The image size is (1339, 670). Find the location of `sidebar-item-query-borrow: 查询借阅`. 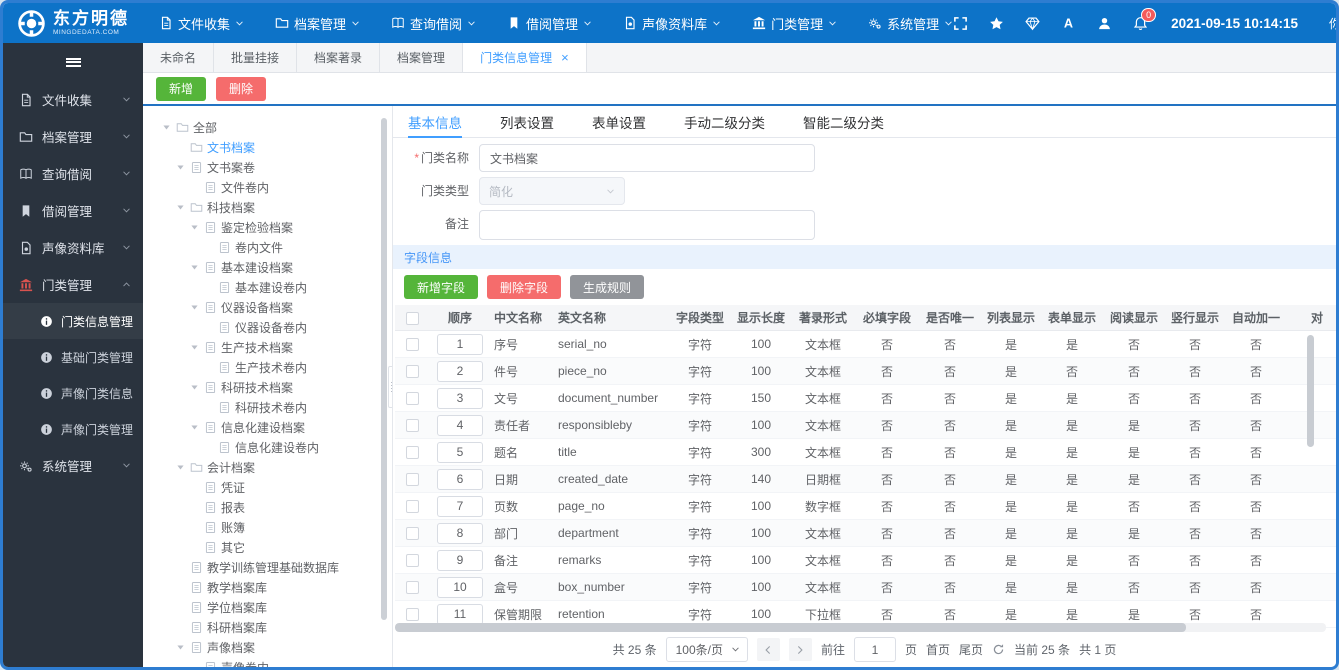

sidebar-item-query-borrow: 查询借阅 is located at coordinates (73, 173).